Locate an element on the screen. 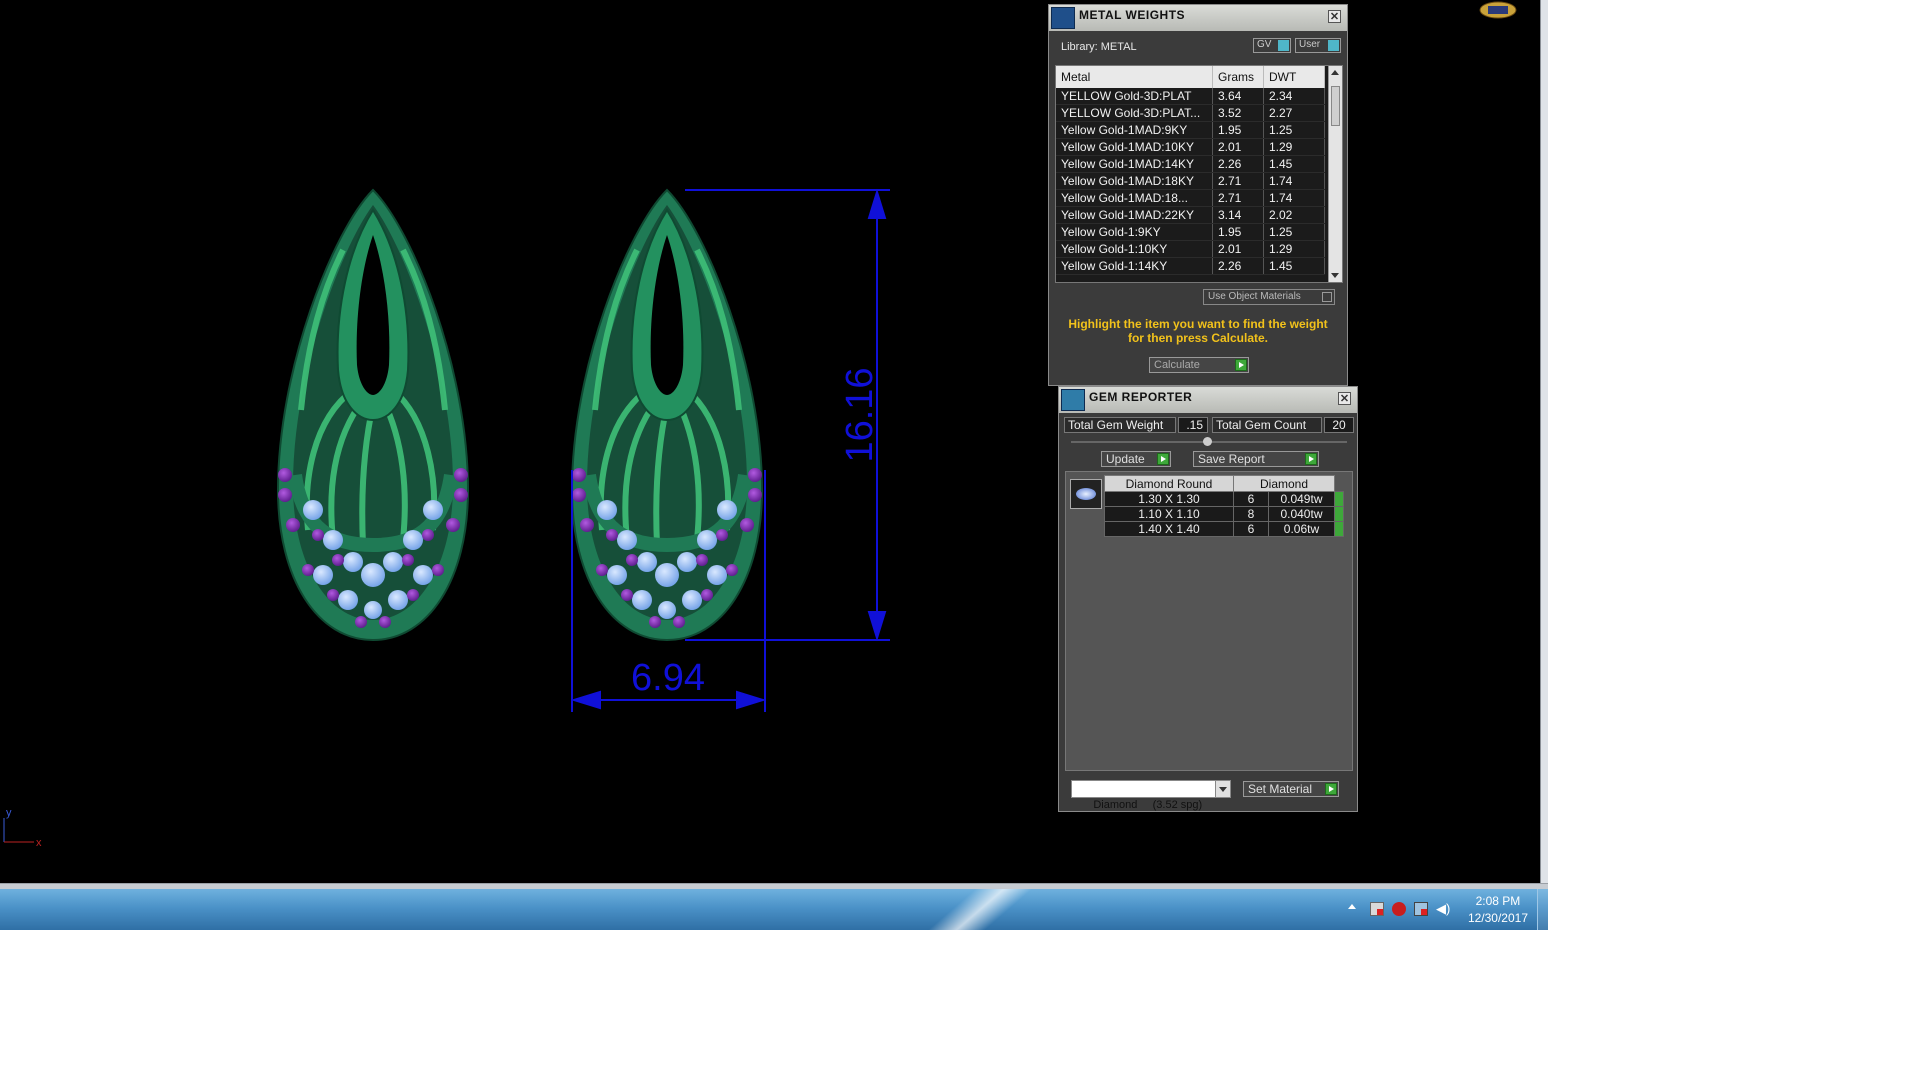 The image size is (1920, 1080). gem-cell-count: 8 is located at coordinates (1251, 514).